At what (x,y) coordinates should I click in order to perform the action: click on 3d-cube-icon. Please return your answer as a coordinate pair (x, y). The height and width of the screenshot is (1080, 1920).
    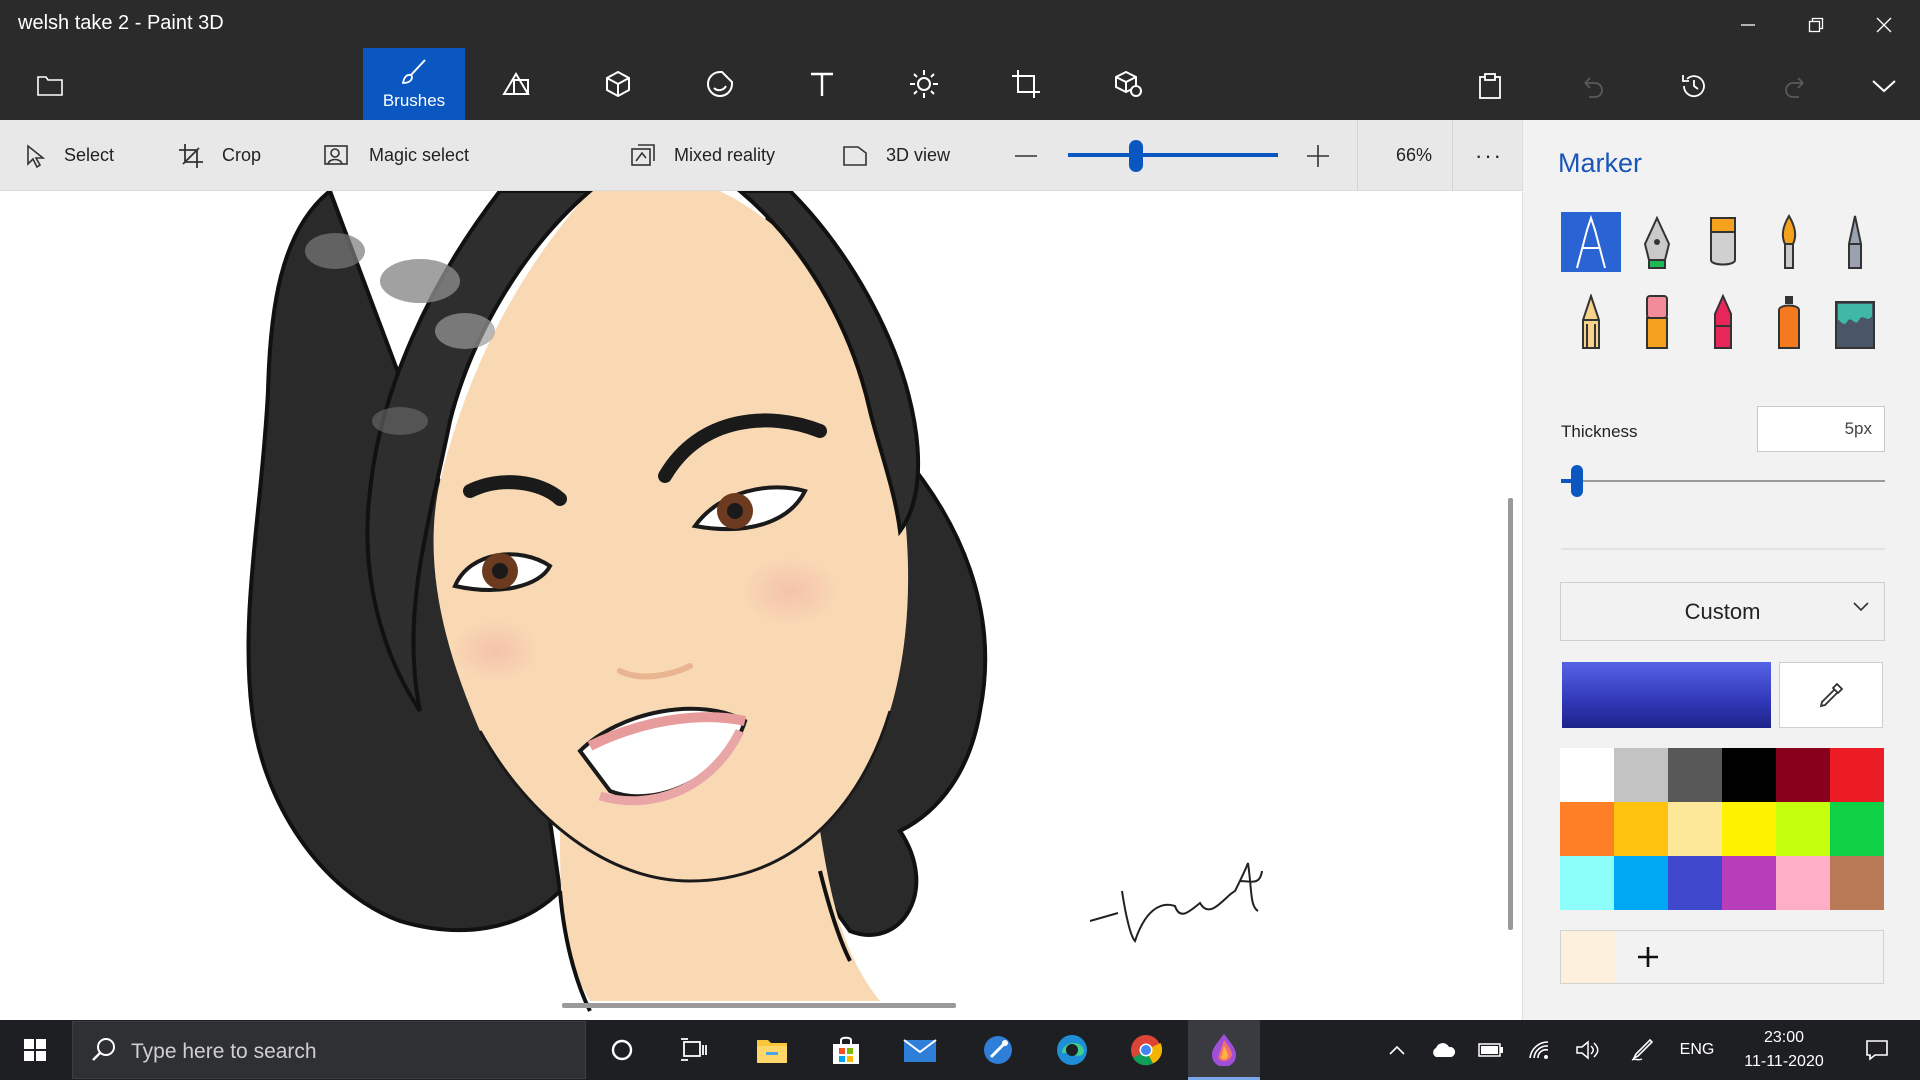
    Looking at the image, I should click on (618, 84).